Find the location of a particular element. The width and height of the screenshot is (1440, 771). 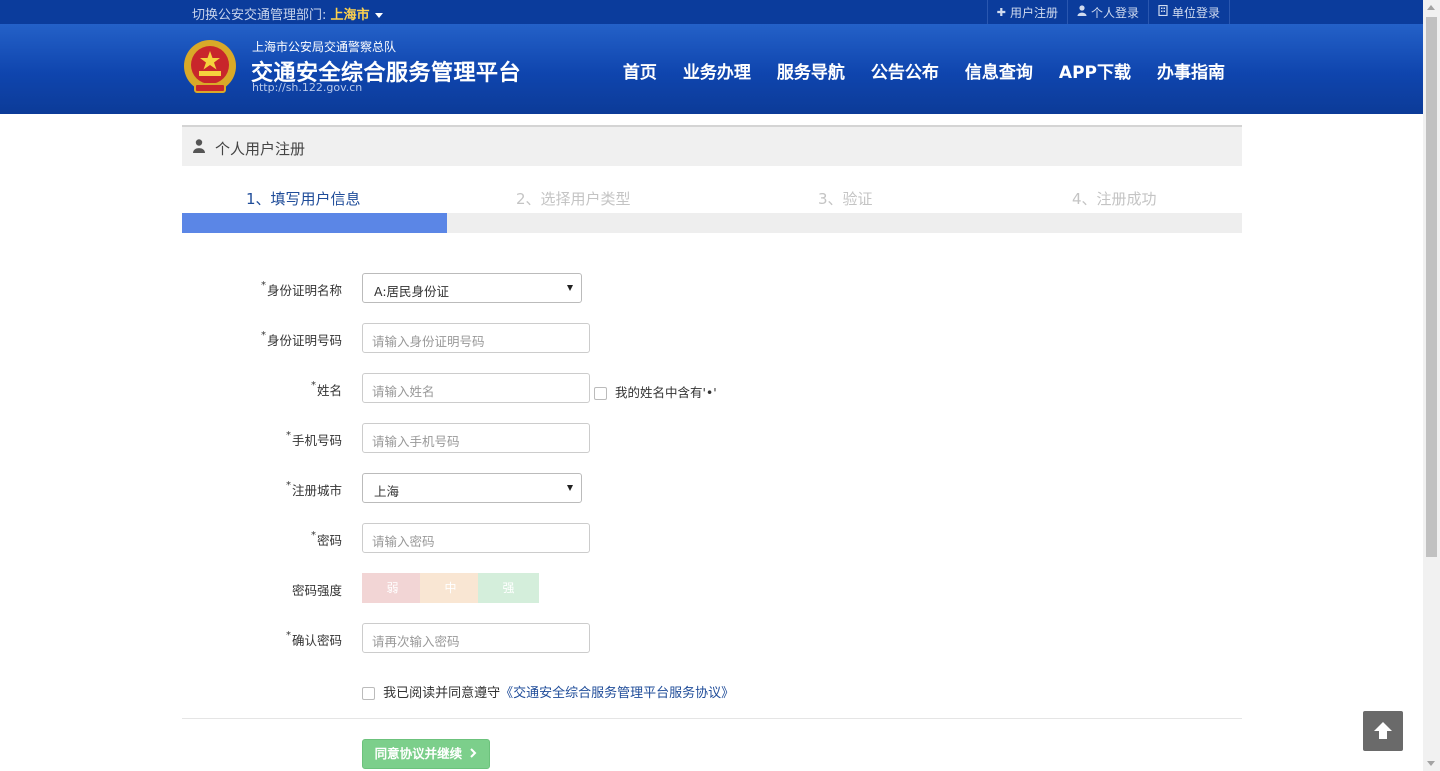

agree-continue-button: 同意协议并继续 is located at coordinates (426, 754).